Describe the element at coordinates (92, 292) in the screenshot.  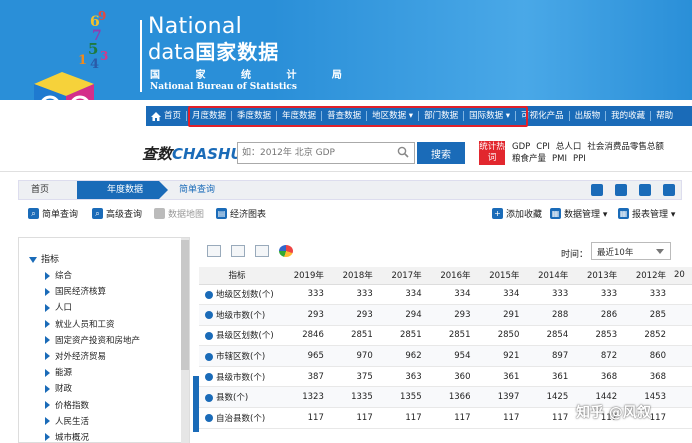
I see `tree-item: 国民经济核算` at that location.